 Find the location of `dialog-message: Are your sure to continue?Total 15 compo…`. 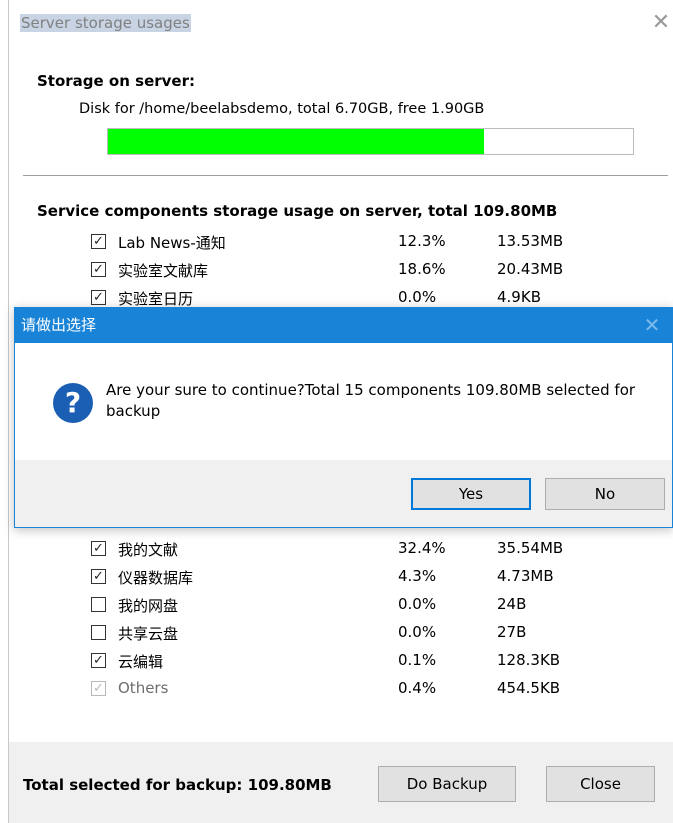

dialog-message: Are your sure to continue?Total 15 compo… is located at coordinates (371, 400).